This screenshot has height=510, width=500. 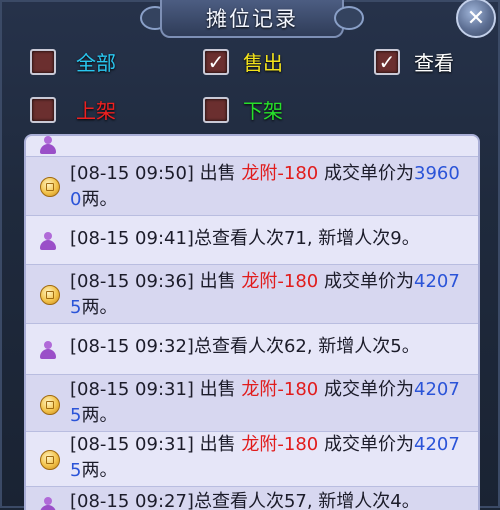 What do you see at coordinates (43, 109) in the screenshot?
I see `filter-list-checkbox` at bounding box center [43, 109].